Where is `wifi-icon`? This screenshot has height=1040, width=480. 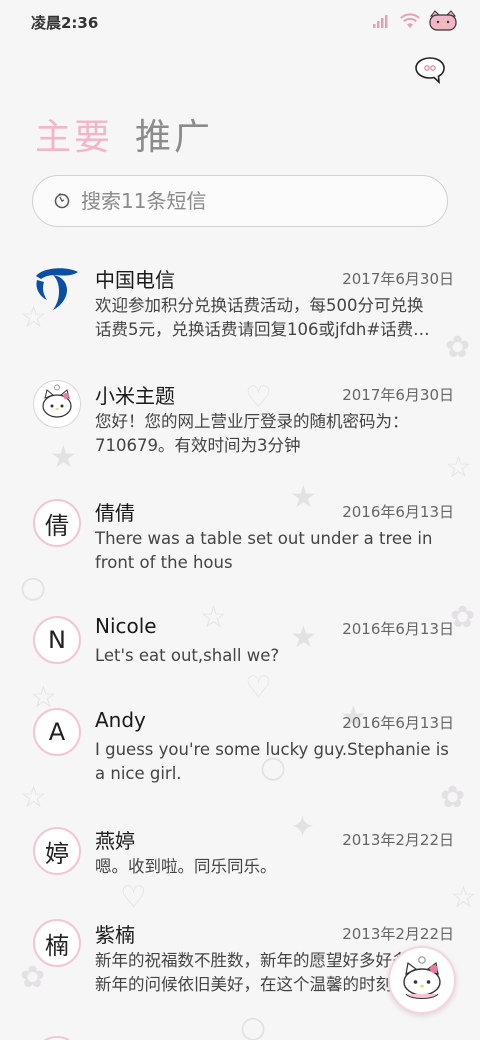 wifi-icon is located at coordinates (410, 20).